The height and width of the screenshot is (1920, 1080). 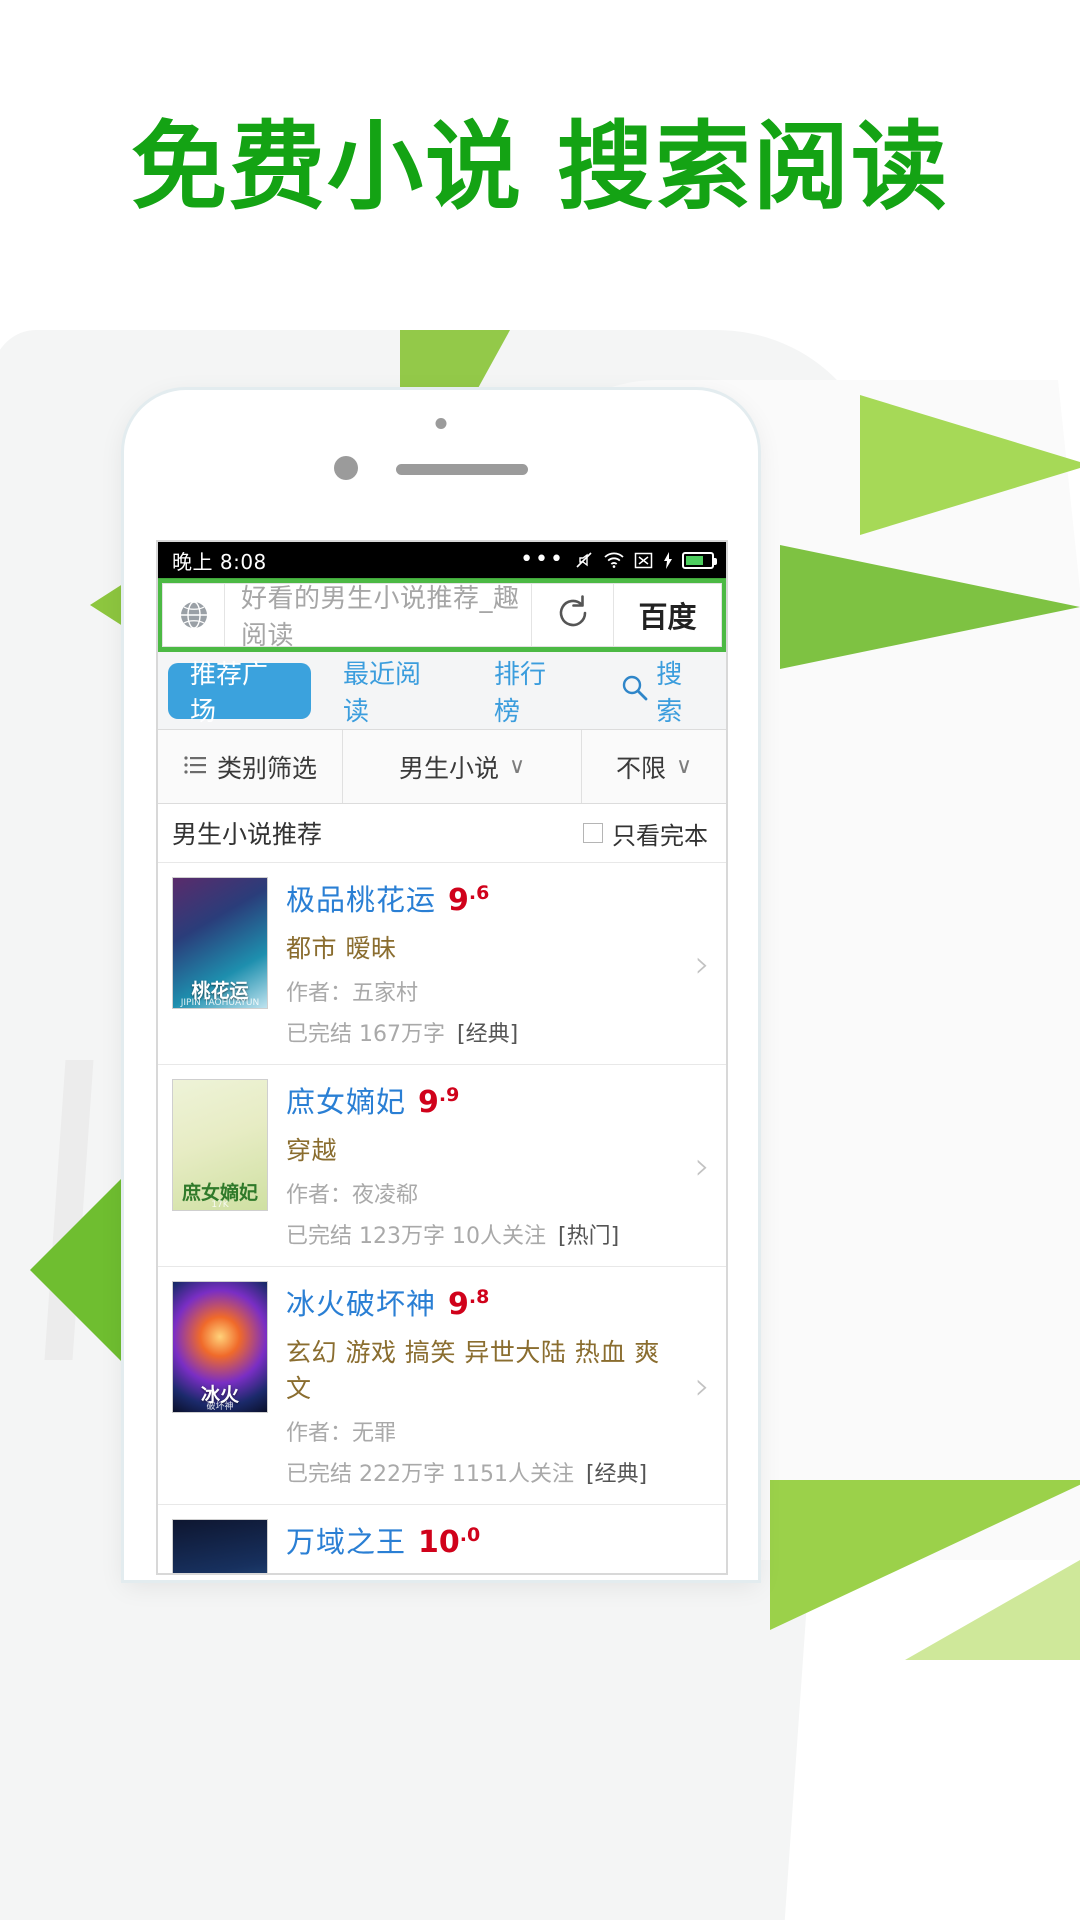 I want to click on page-title-part1: 免费小说, so click(x=327, y=167).